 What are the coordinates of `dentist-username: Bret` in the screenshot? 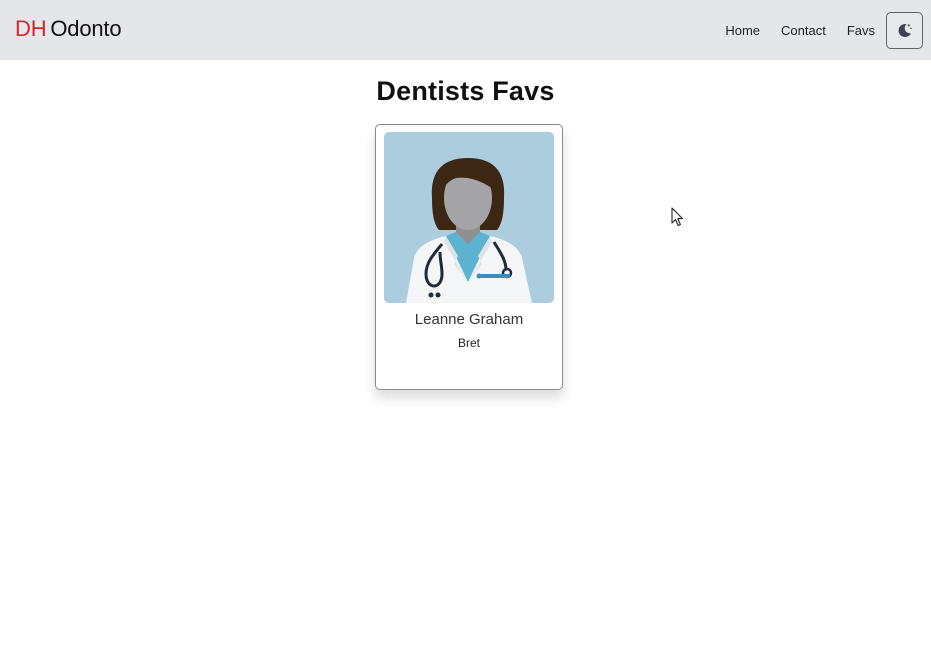 It's located at (468, 343).